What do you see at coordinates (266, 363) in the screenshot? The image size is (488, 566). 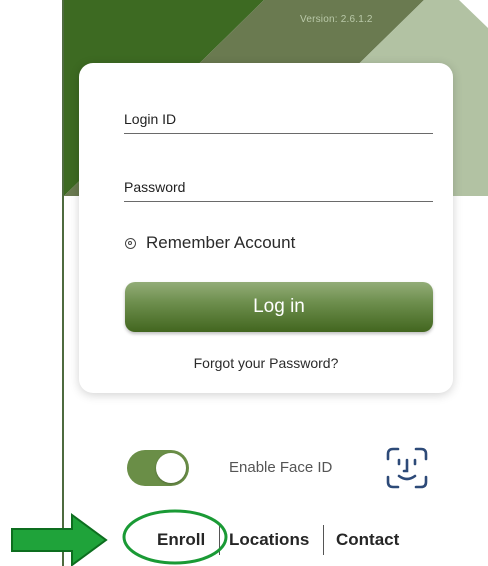 I see `forgot-password-link: Forgot your Password?` at bounding box center [266, 363].